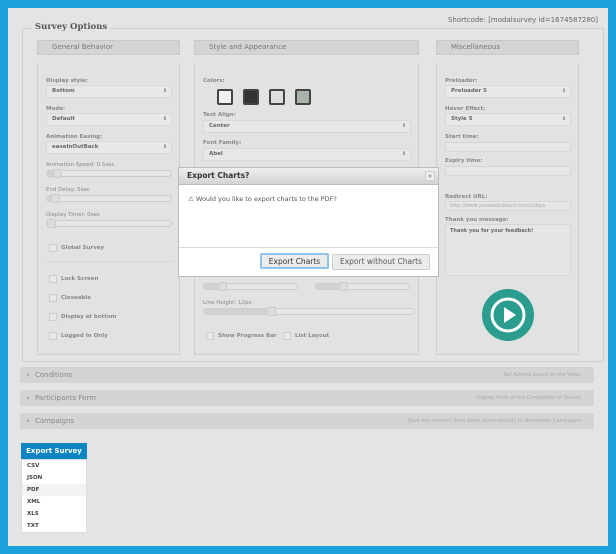 This screenshot has height=554, width=616. Describe the element at coordinates (508, 206) in the screenshot. I see `redirect-url-input: http://www.yourwebsiteurl.com/subpa` at that location.